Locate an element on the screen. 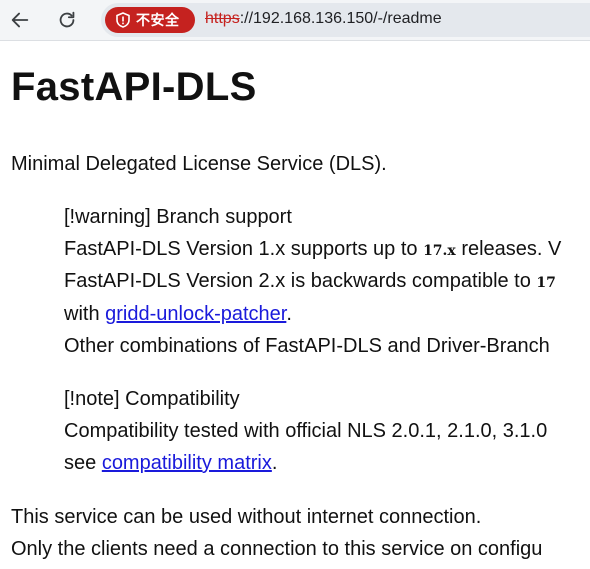 The height and width of the screenshot is (569, 590). reload-button is located at coordinates (67, 20).